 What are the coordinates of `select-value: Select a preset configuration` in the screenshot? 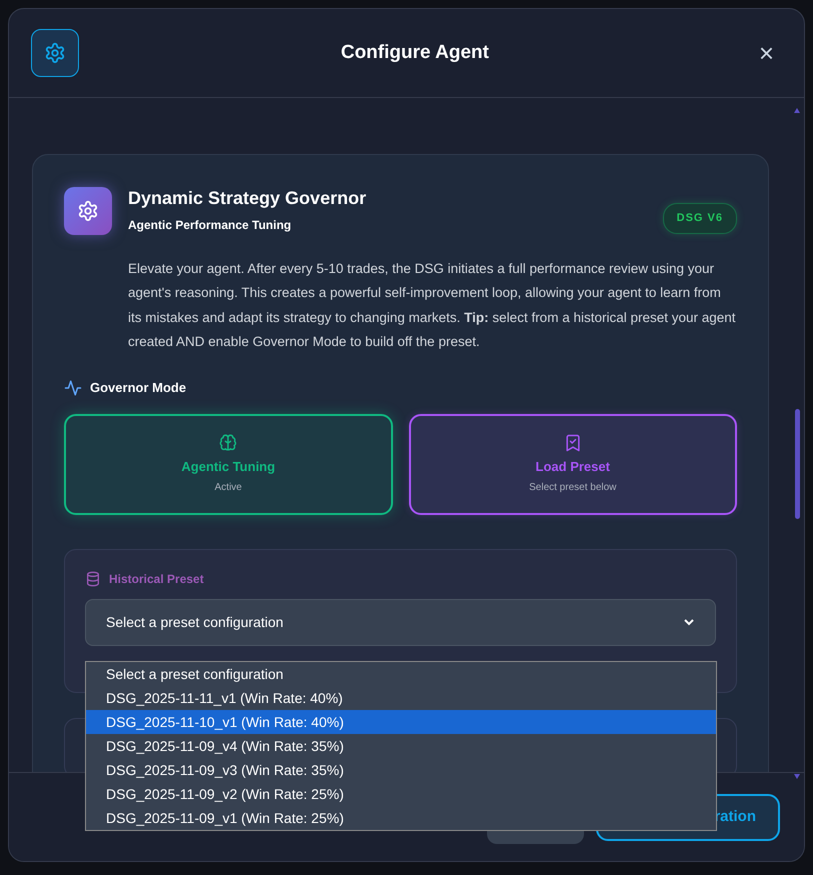 It's located at (195, 622).